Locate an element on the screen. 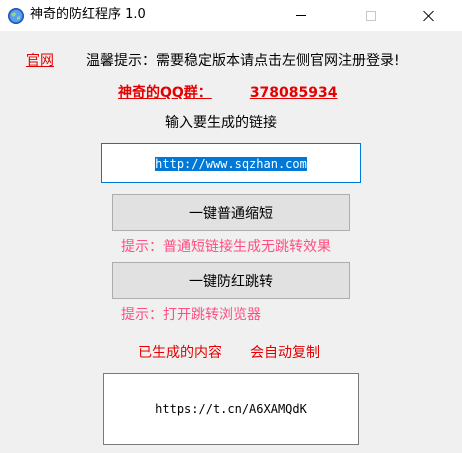 The image size is (462, 453). auto-copy-label: 会自动复制 is located at coordinates (285, 353).